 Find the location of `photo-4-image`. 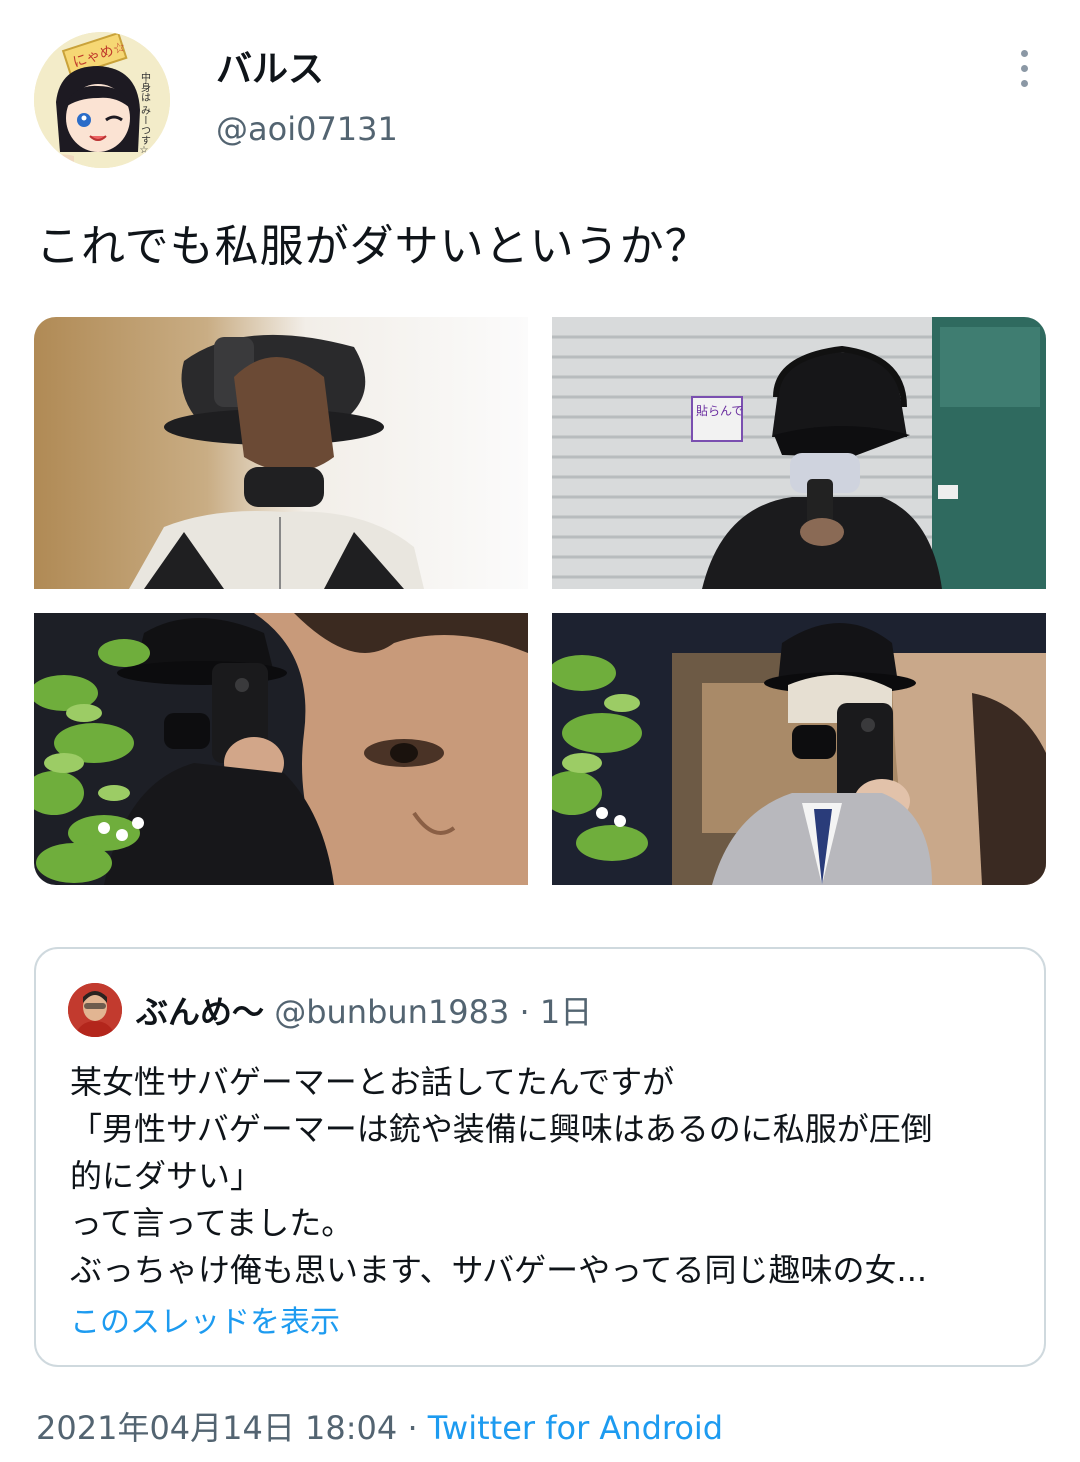

photo-4-image is located at coordinates (799, 749).